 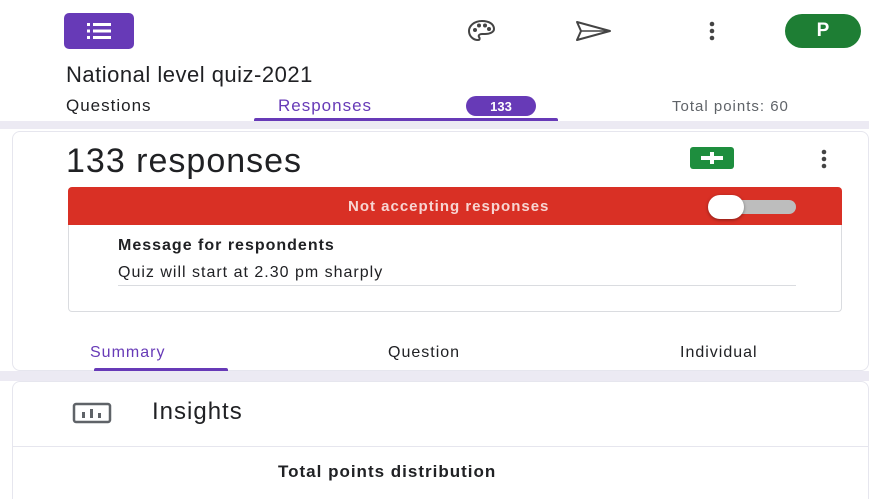 I want to click on palette-icon, so click(x=482, y=31).